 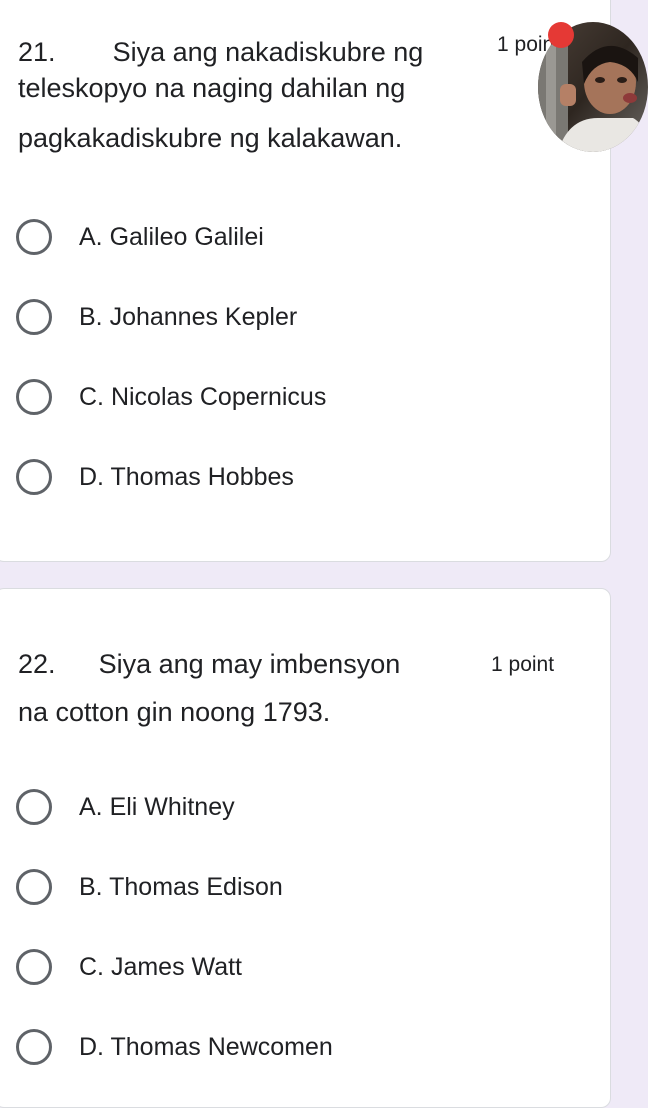 I want to click on option-b: B. Johannes Kepler, so click(x=156, y=317).